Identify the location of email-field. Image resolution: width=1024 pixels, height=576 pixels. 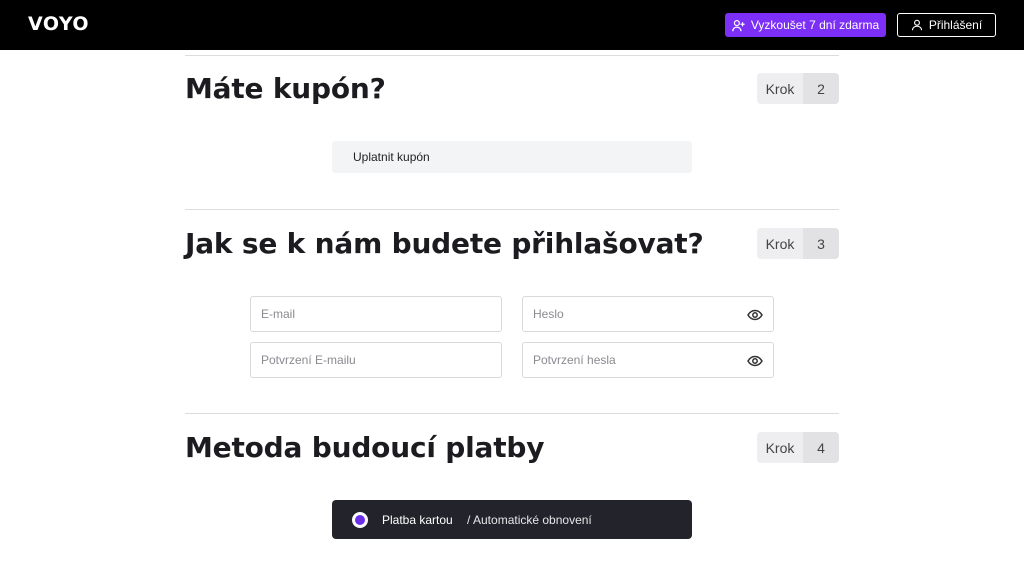
(376, 314).